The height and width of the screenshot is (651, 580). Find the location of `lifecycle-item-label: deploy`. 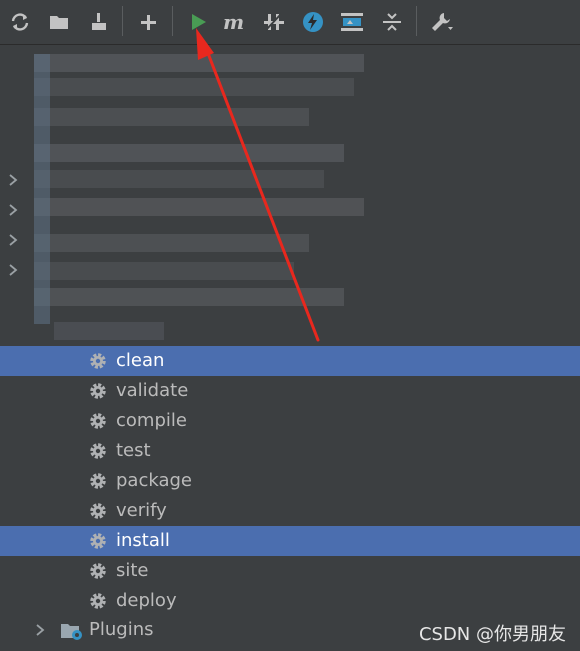

lifecycle-item-label: deploy is located at coordinates (146, 600).